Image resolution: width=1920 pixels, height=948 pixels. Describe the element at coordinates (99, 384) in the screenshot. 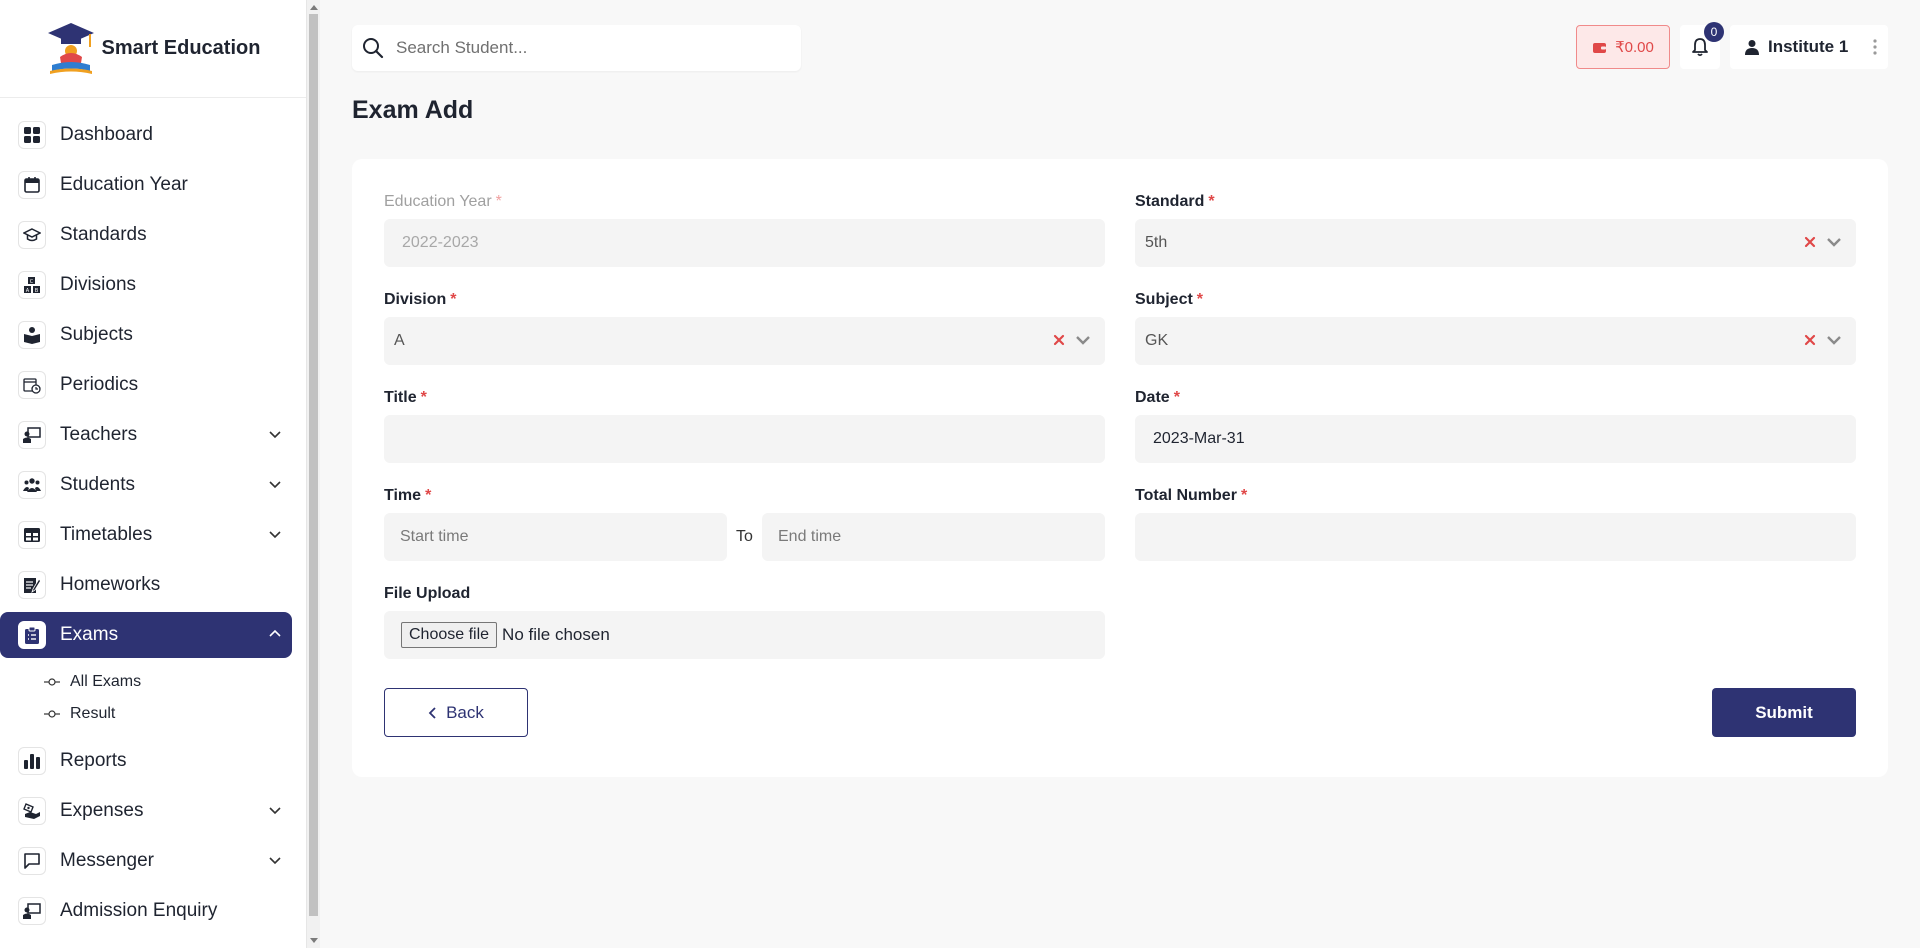

I see `sidebar-item-label: Periodics` at that location.